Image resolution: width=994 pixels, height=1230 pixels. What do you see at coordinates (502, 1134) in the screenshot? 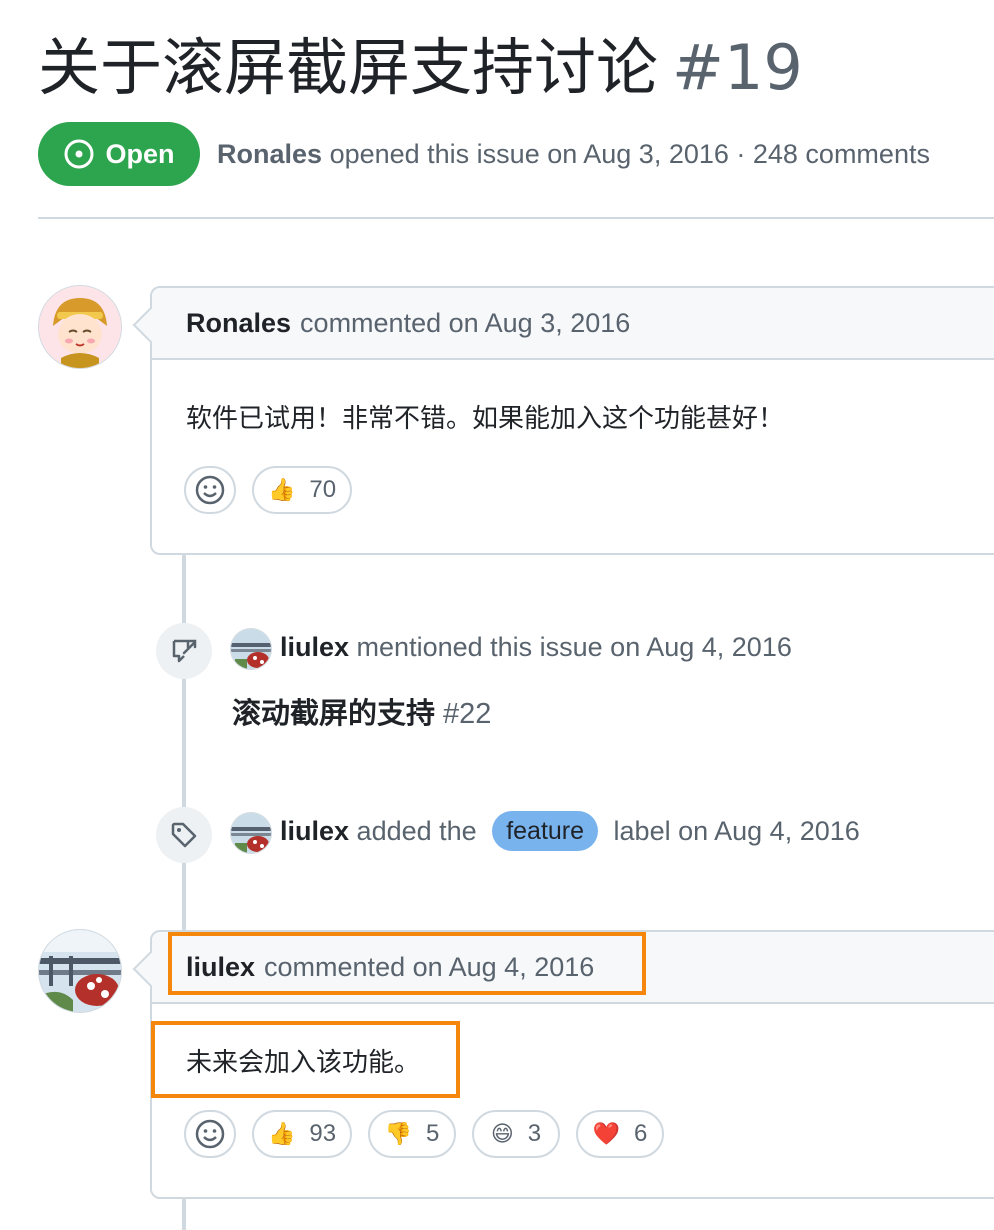
I see `laugh-icon: 😄` at bounding box center [502, 1134].